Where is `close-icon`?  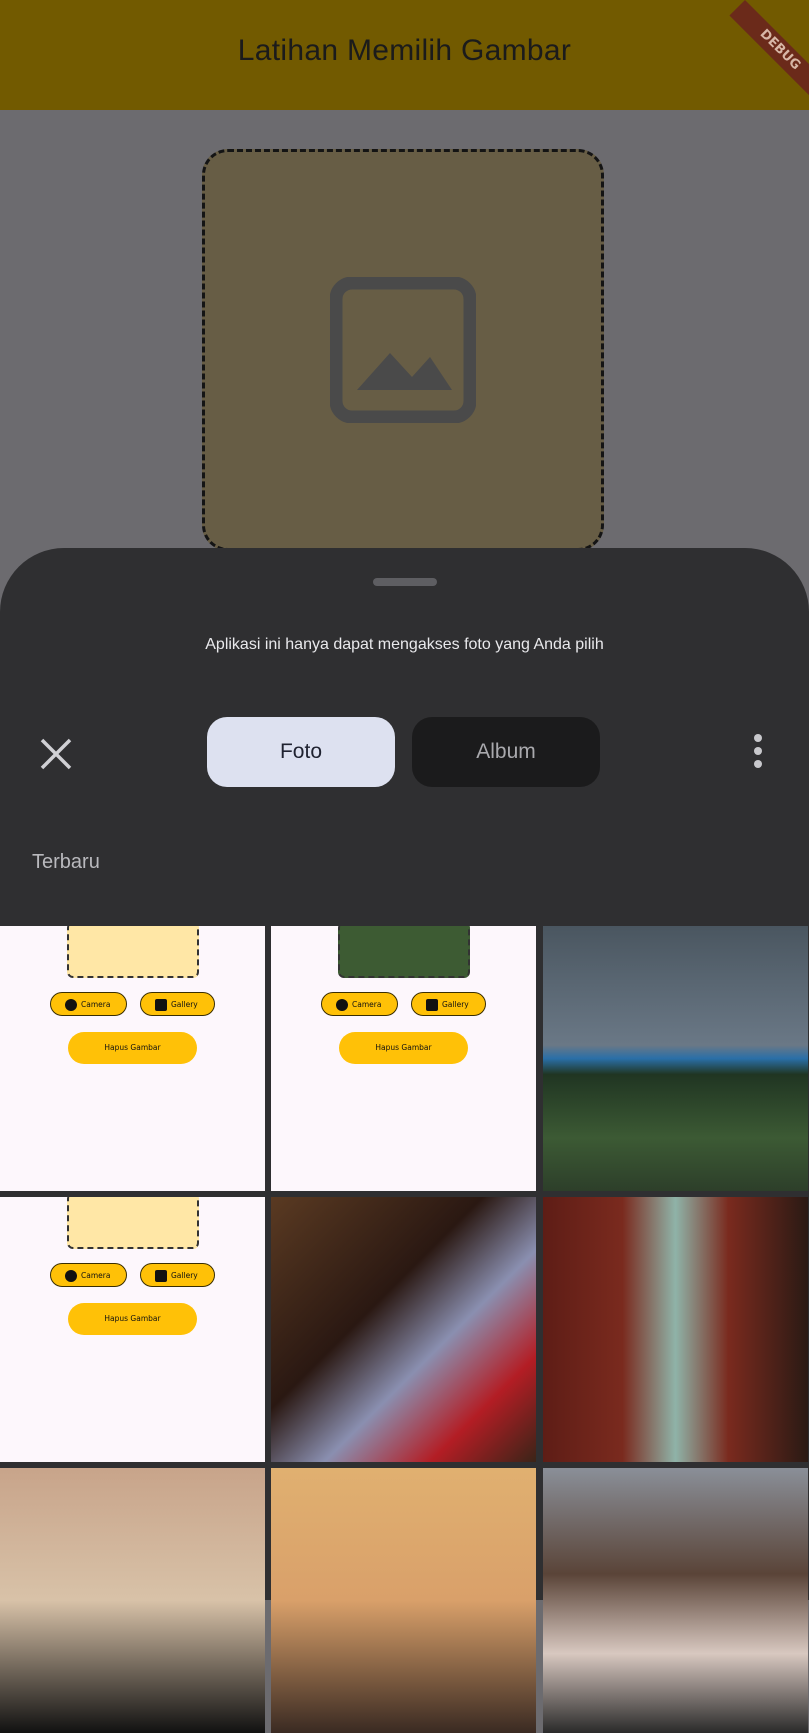 close-icon is located at coordinates (56, 754).